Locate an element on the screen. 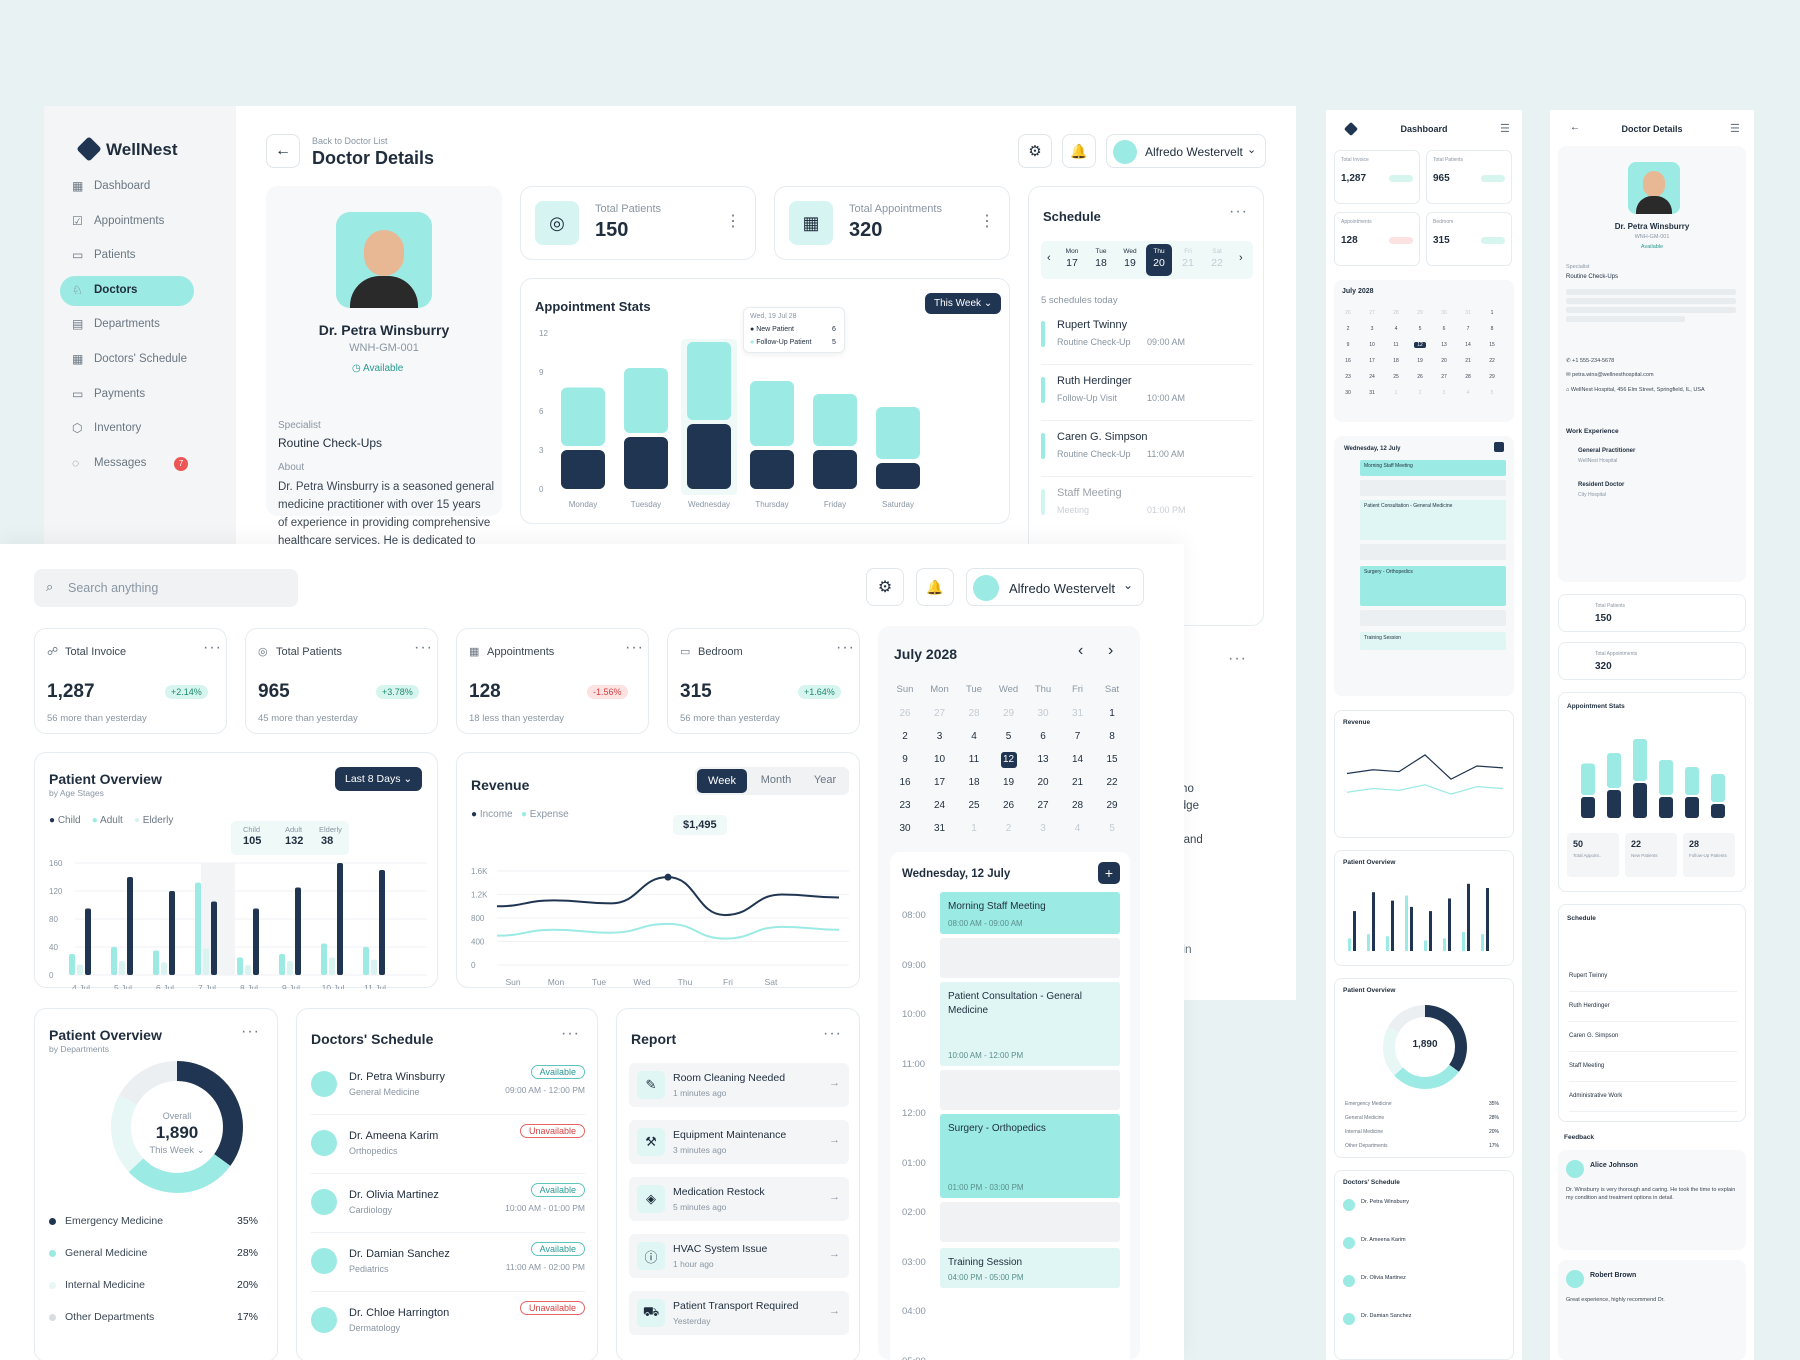 The image size is (1800, 1360). add-event-button is located at coordinates (1499, 447).